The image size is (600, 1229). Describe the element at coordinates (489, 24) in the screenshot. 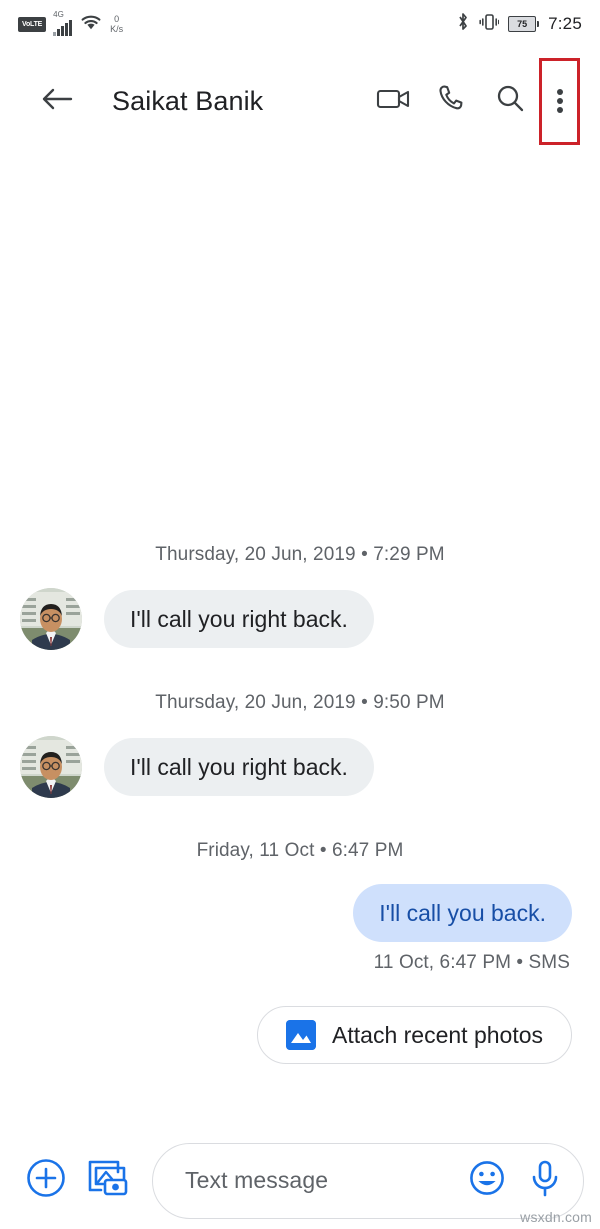

I see `vibrate-icon` at that location.